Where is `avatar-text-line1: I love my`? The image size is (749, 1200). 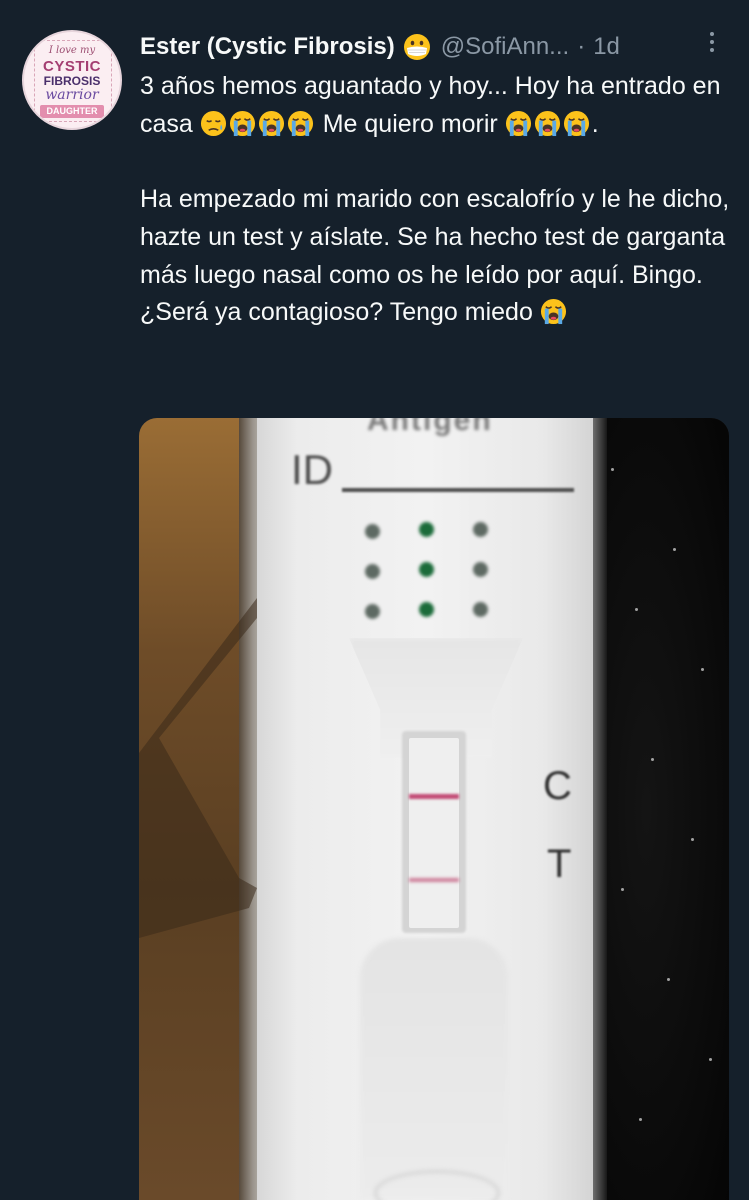 avatar-text-line1: I love my is located at coordinates (72, 50).